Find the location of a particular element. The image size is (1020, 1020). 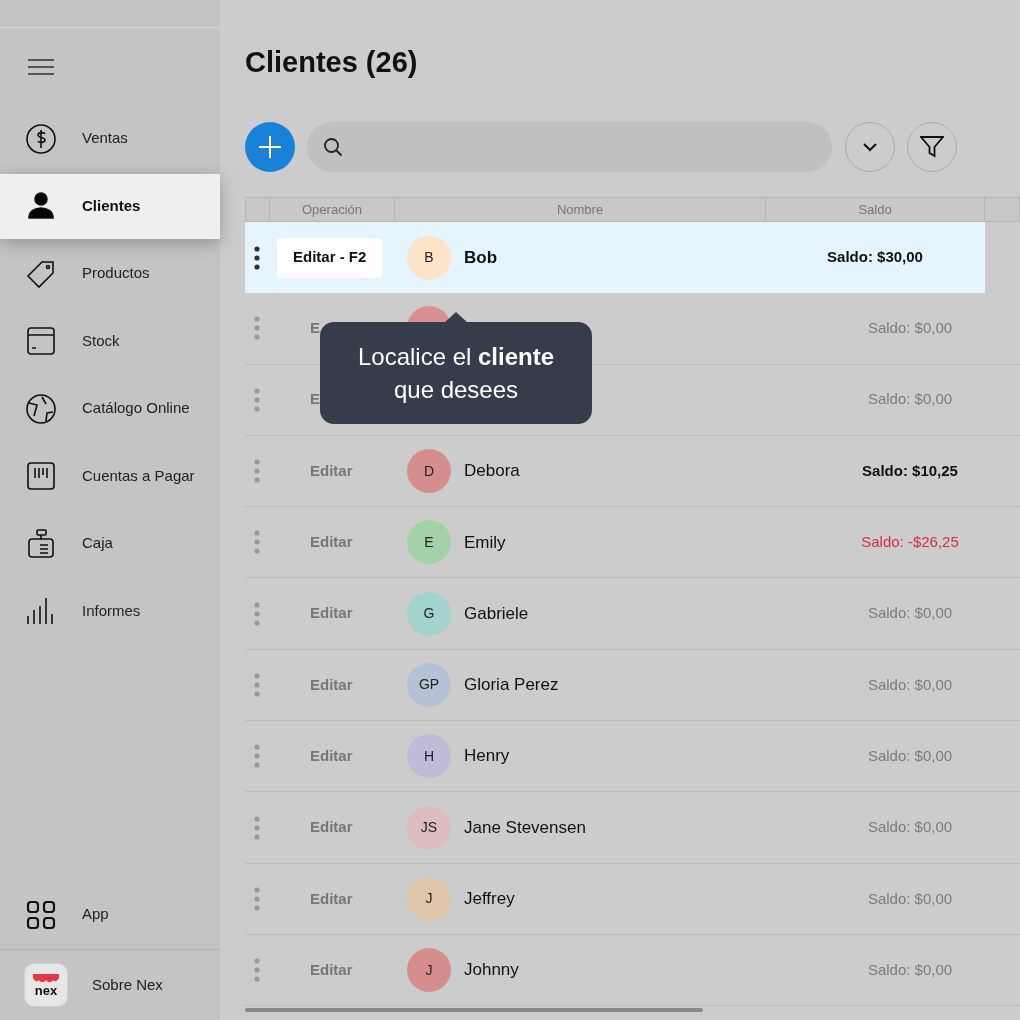

sidebar-item: nex Sobre Nex is located at coordinates (110, 985).